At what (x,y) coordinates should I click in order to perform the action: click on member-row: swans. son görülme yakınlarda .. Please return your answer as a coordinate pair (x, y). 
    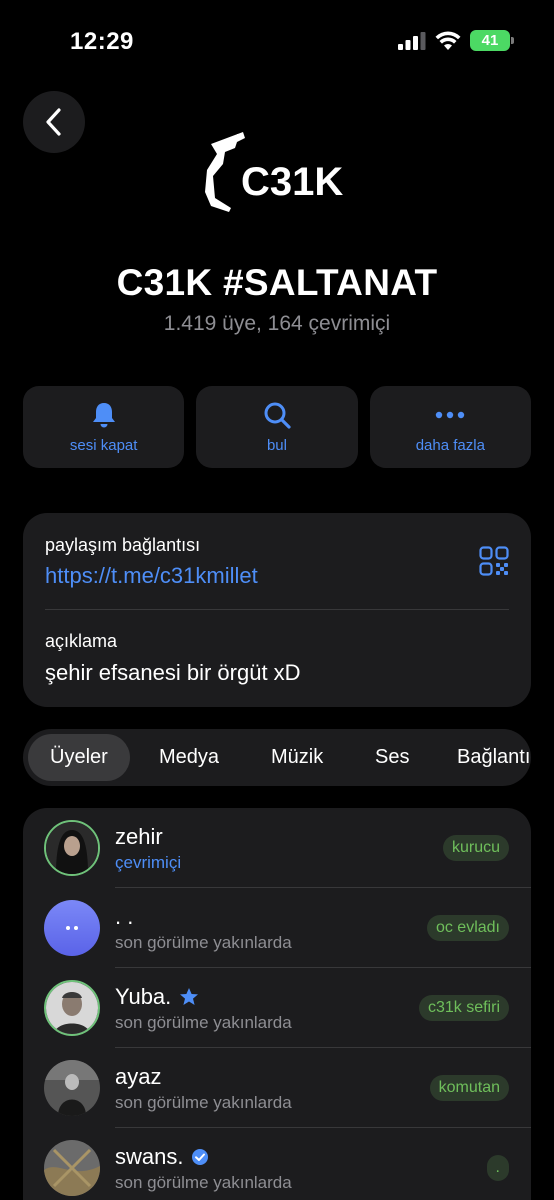
    Looking at the image, I should click on (277, 1164).